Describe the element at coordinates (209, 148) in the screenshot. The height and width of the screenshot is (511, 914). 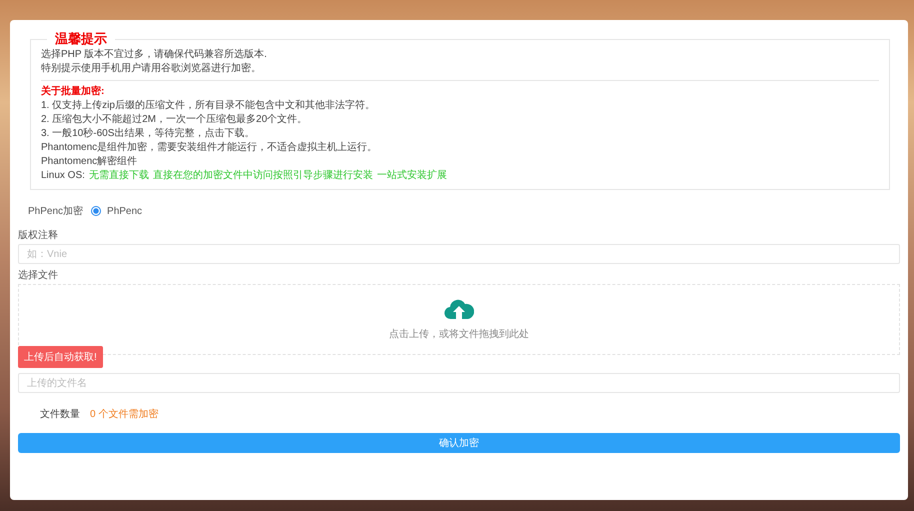
I see `notice-item: Phantomenc是组件加密，需要安装组件才能运行，不适合虚拟主机上运行。` at that location.